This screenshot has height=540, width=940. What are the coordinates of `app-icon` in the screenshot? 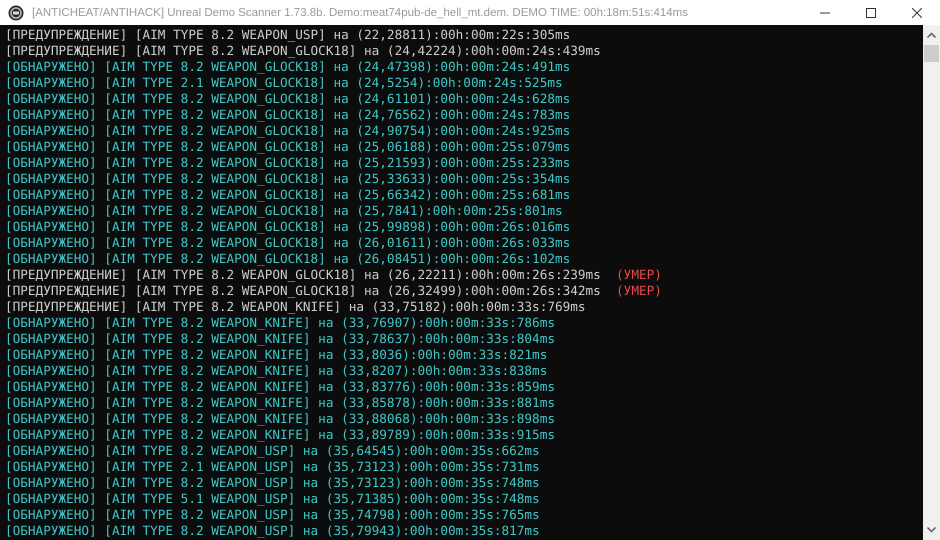 It's located at (16, 12).